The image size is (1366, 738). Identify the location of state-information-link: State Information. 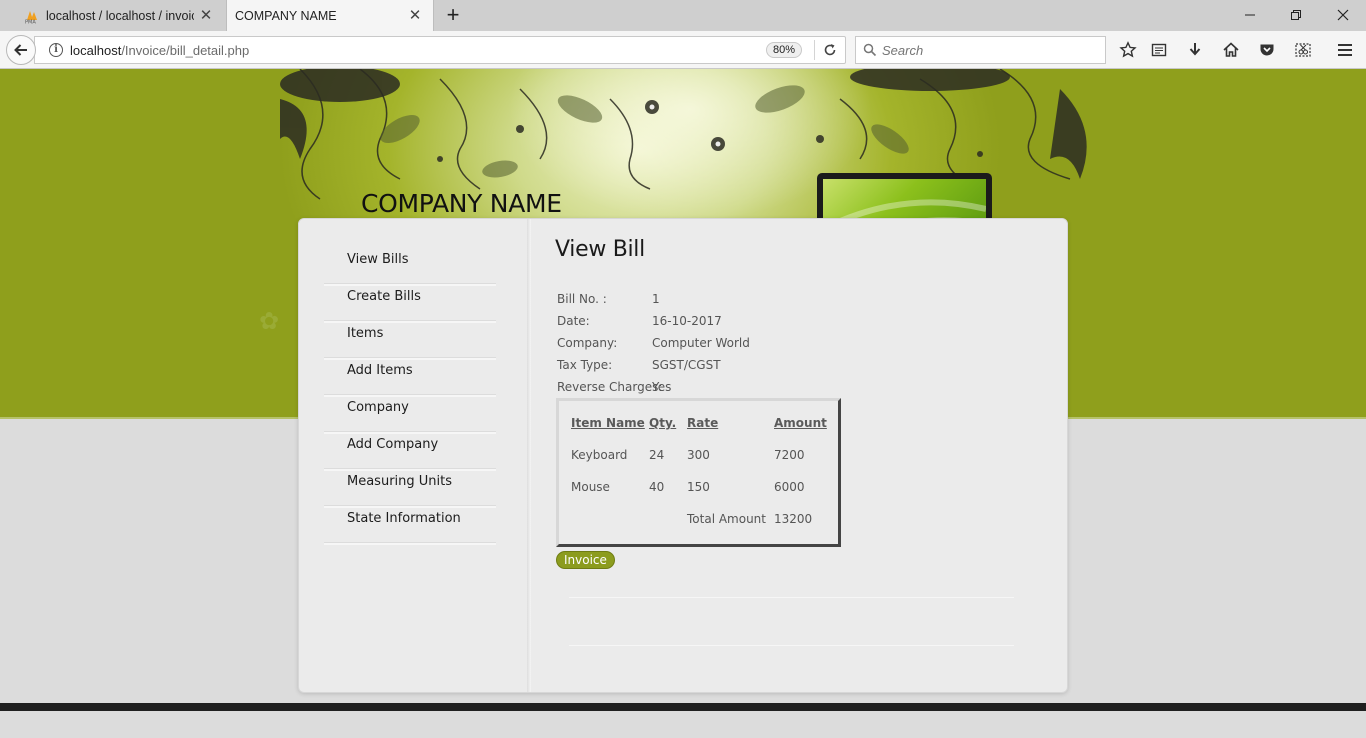
(404, 518).